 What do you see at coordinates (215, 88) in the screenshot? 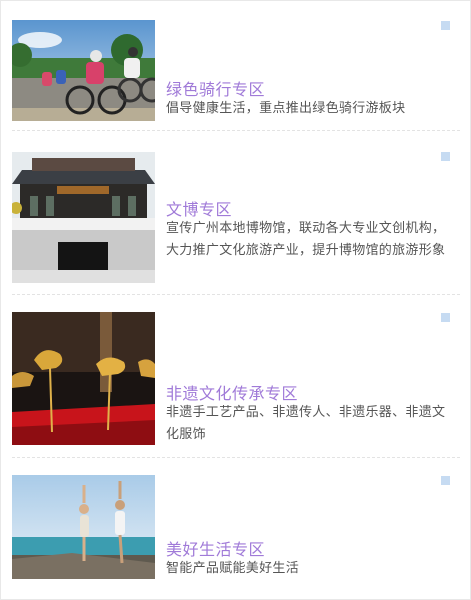
I see `zone-title: 绿色骑行专区` at bounding box center [215, 88].